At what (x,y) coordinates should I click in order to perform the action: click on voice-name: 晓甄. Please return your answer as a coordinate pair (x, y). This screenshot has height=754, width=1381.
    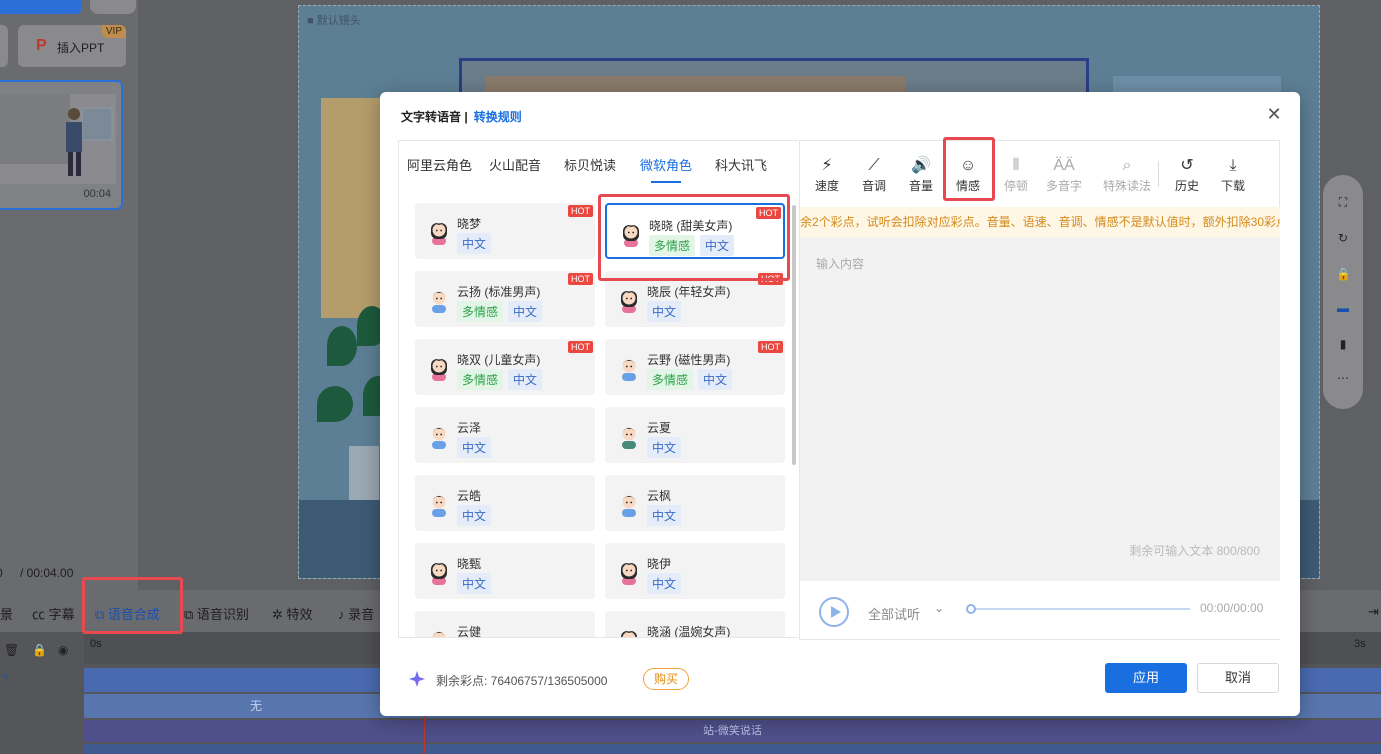
    Looking at the image, I should click on (469, 564).